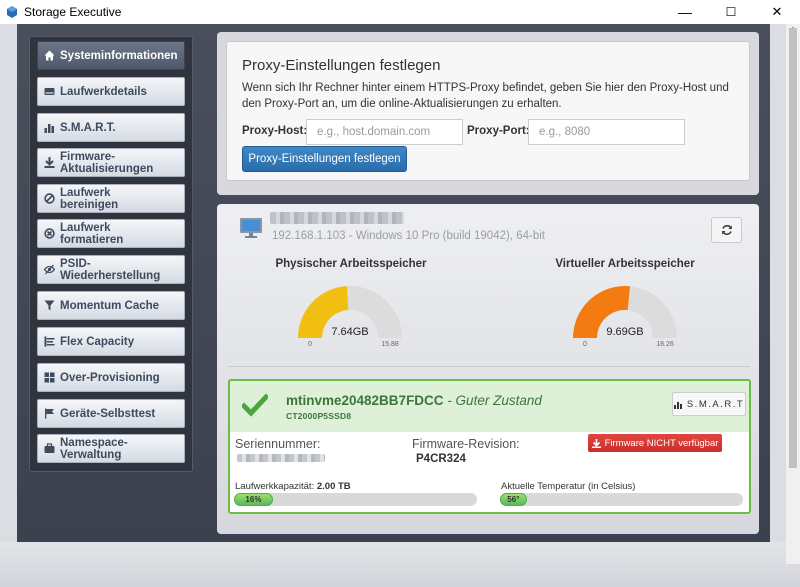 The height and width of the screenshot is (587, 800). I want to click on sidebar-item-label: Geräte-Selbsttest, so click(108, 413).